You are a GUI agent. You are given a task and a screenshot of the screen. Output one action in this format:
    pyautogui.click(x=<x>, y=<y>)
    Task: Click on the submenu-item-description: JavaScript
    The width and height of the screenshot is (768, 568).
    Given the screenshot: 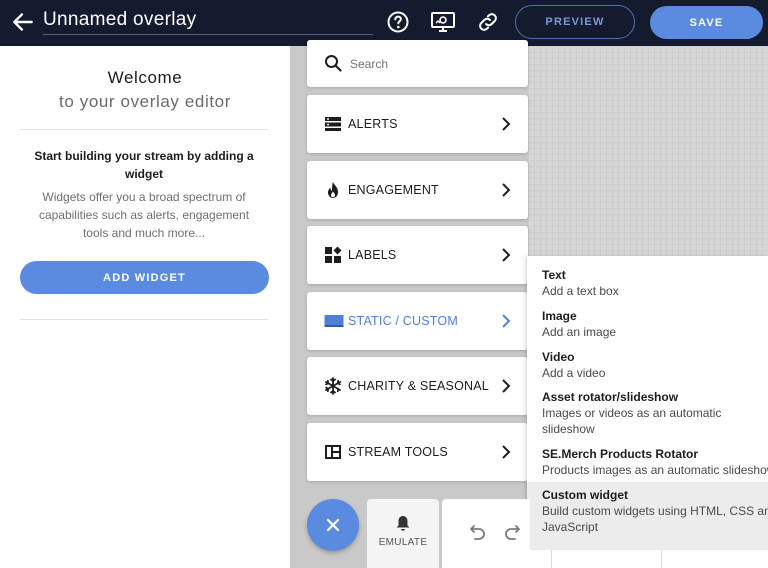 What is the action you would take?
    pyautogui.click(x=570, y=527)
    